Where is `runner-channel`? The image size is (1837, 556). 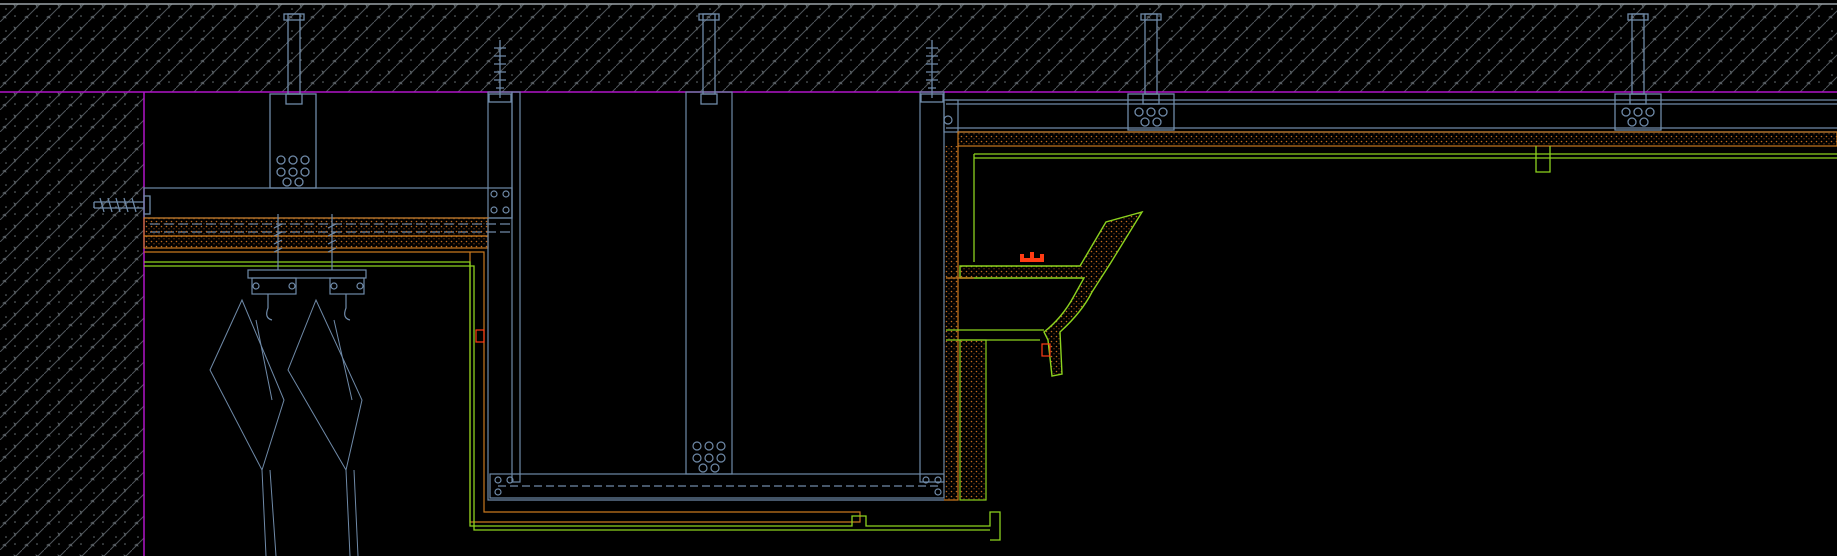
runner-channel is located at coordinates (328, 162).